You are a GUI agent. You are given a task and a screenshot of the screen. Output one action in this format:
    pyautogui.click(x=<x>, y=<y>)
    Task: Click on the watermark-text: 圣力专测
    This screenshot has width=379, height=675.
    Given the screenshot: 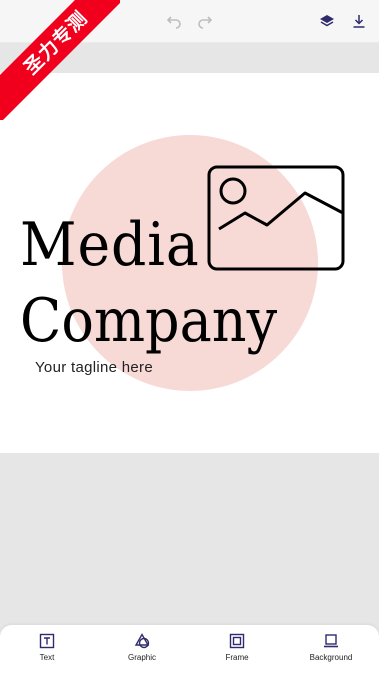 What is the action you would take?
    pyautogui.click(x=60, y=60)
    